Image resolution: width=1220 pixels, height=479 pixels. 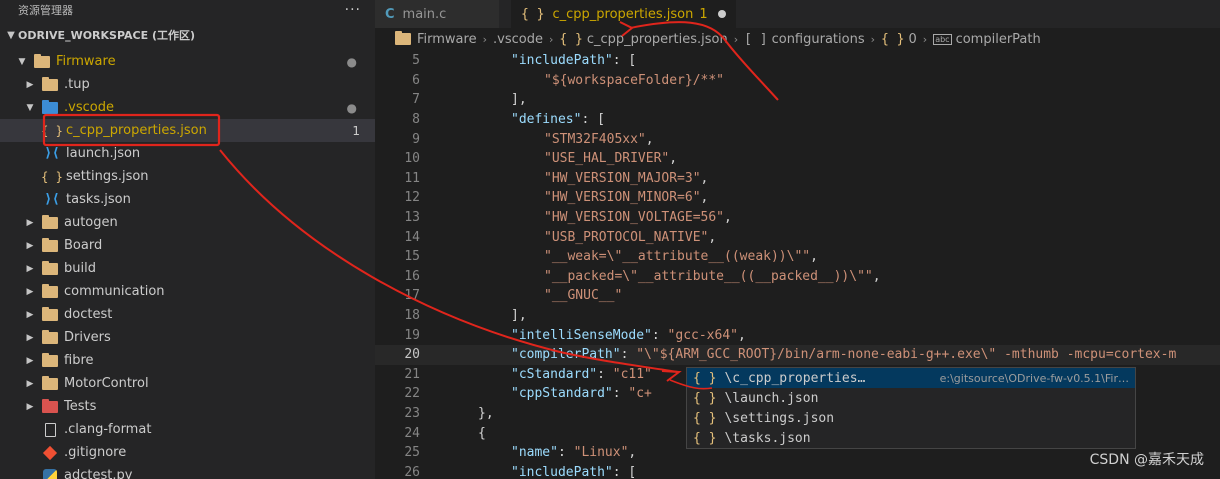 What do you see at coordinates (490, 120) in the screenshot?
I see `code-line: 8 "defines": [` at bounding box center [490, 120].